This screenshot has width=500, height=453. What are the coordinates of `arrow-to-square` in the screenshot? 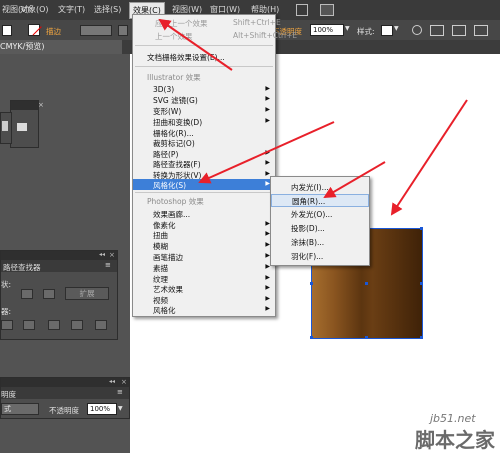 It's located at (429, 157).